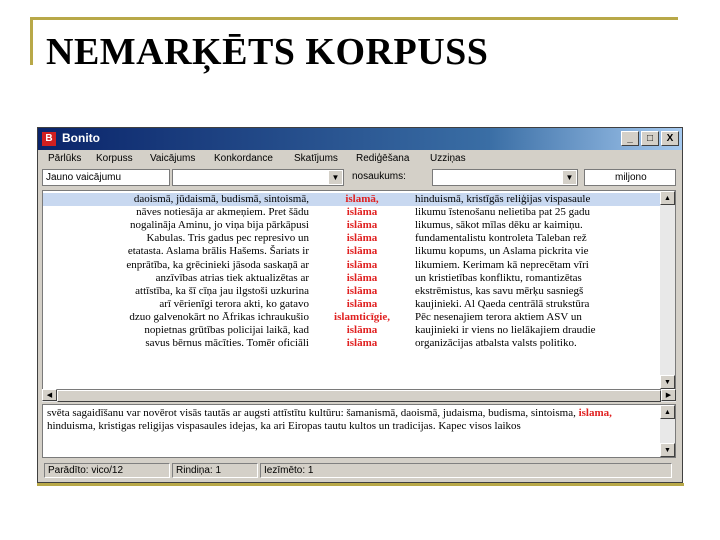 This screenshot has height=540, width=720. What do you see at coordinates (667, 431) in the screenshot?
I see `context-scrollbar: ▲ ▼` at bounding box center [667, 431].